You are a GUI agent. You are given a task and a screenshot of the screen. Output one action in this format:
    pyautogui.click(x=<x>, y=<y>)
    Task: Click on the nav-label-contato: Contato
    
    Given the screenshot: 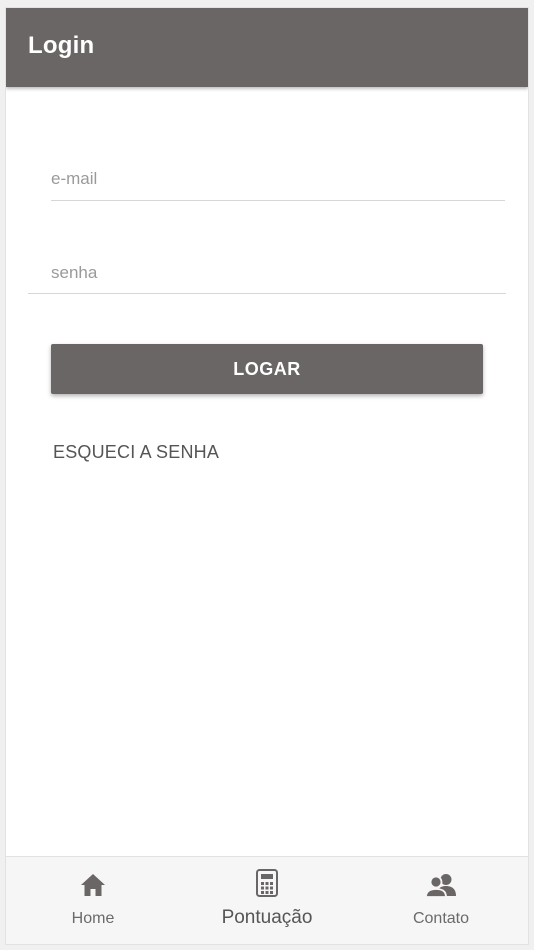 What is the action you would take?
    pyautogui.click(x=441, y=918)
    